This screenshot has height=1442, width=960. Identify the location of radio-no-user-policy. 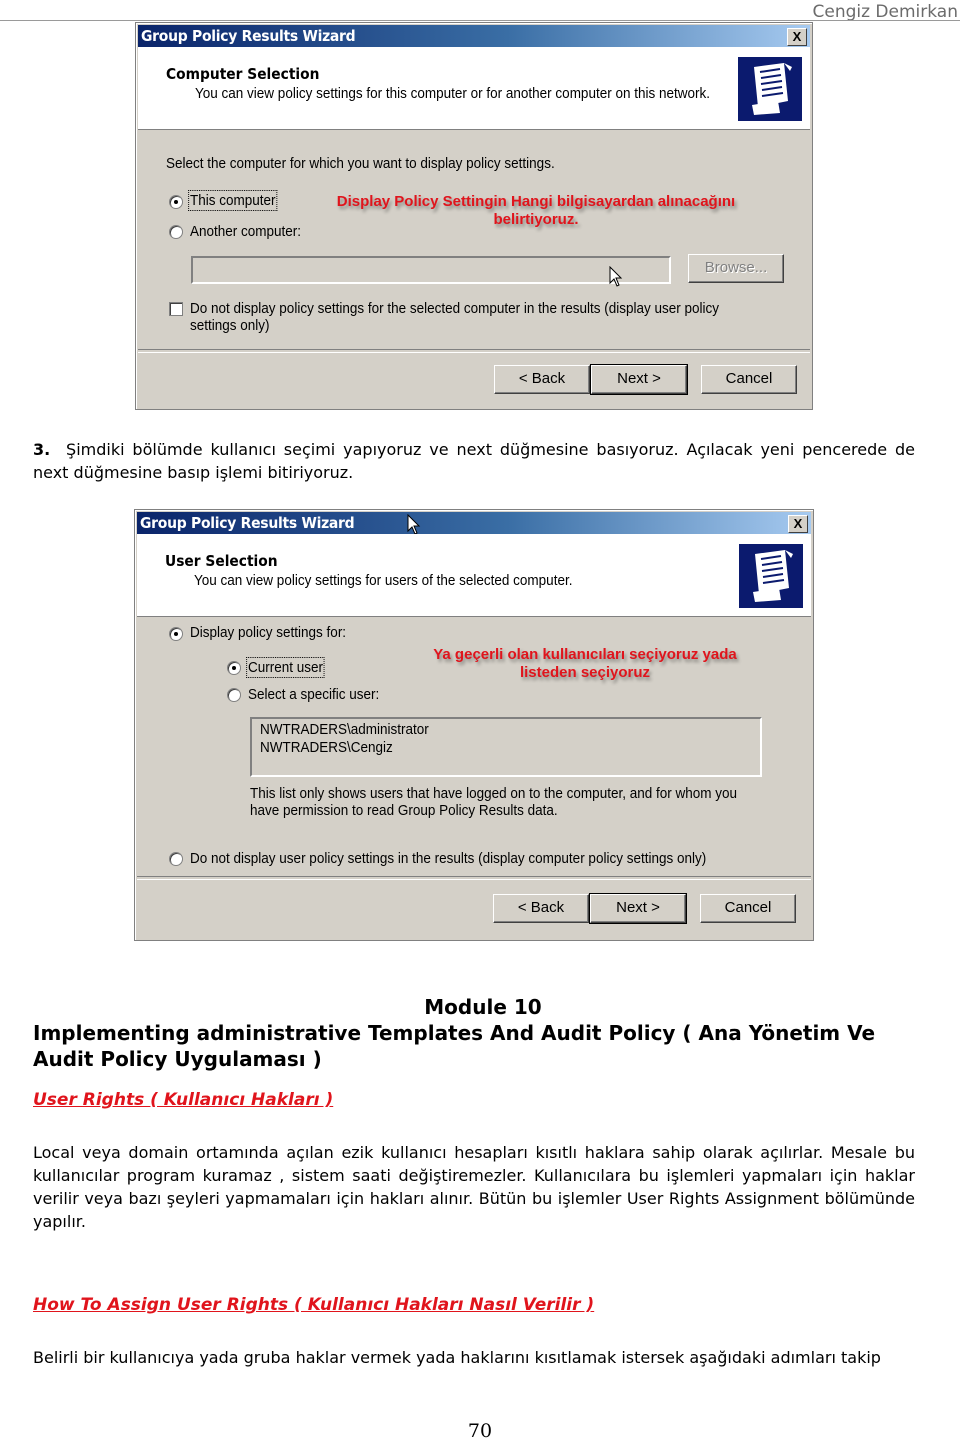
(176, 859).